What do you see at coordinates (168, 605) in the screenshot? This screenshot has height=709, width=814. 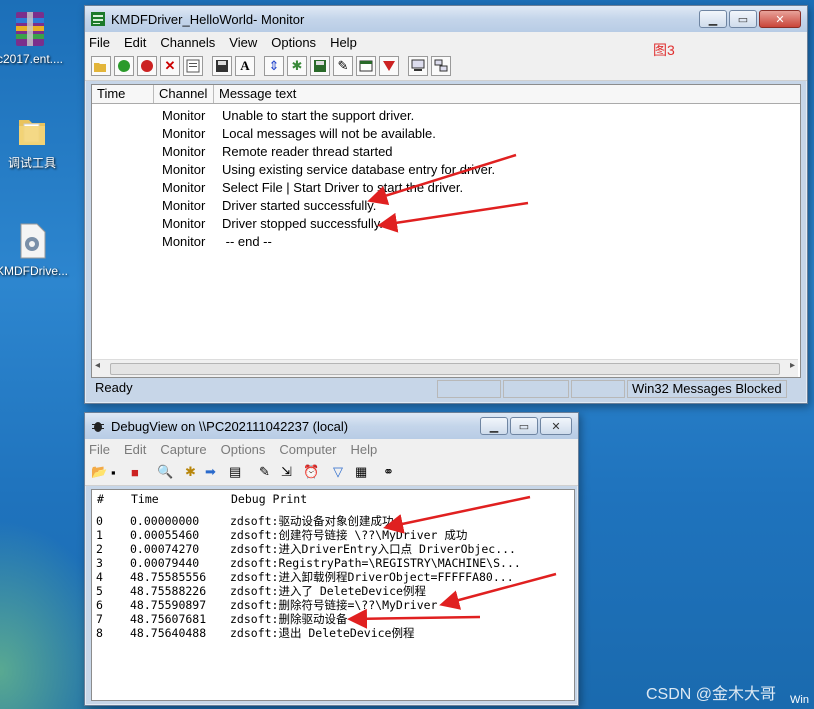 I see `row-time: 48.75590897` at bounding box center [168, 605].